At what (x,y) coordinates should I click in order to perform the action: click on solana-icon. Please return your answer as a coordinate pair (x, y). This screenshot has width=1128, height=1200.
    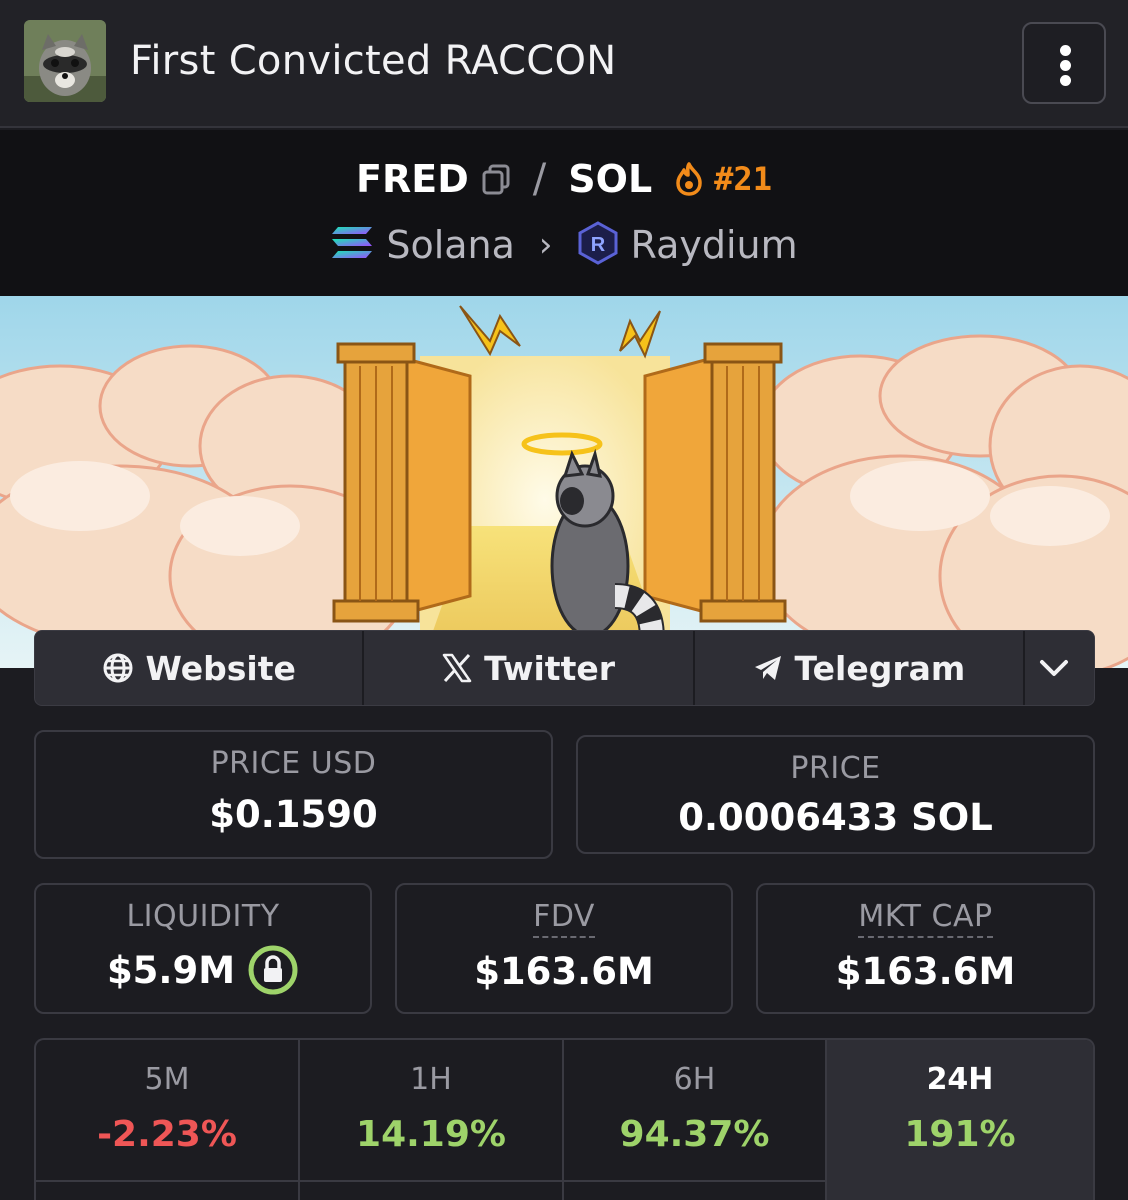
    Looking at the image, I should click on (352, 245).